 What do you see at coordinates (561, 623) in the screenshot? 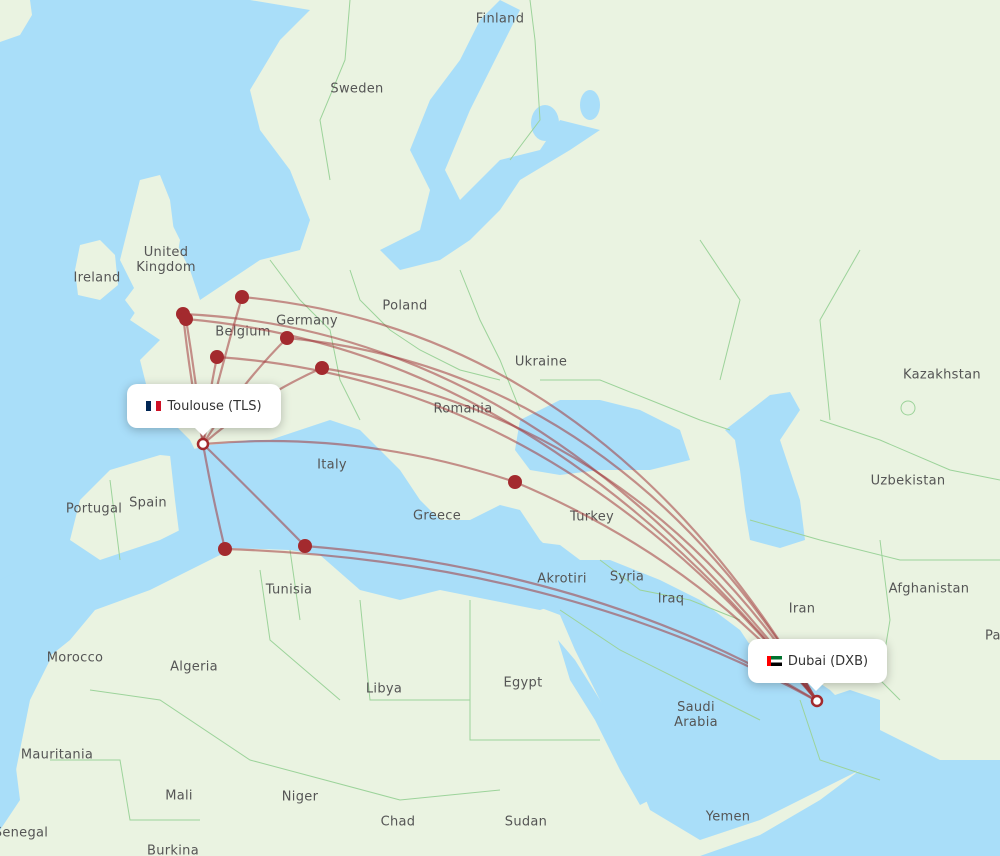
I see `route-tunis-dxb` at bounding box center [561, 623].